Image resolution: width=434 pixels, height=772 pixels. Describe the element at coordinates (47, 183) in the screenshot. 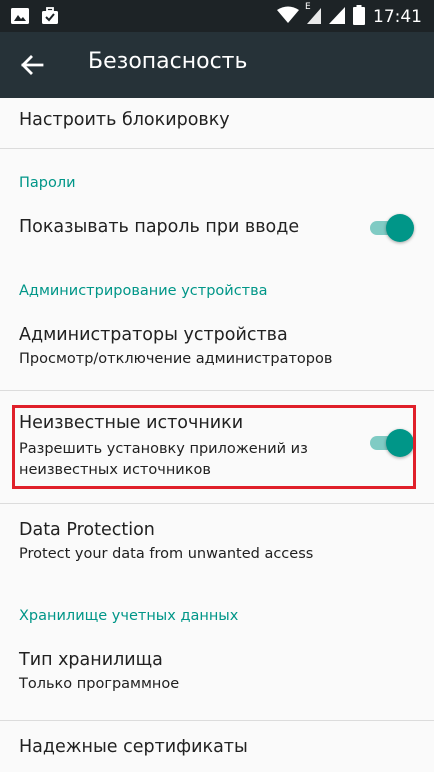

I see `passwords-header: Пароли` at that location.